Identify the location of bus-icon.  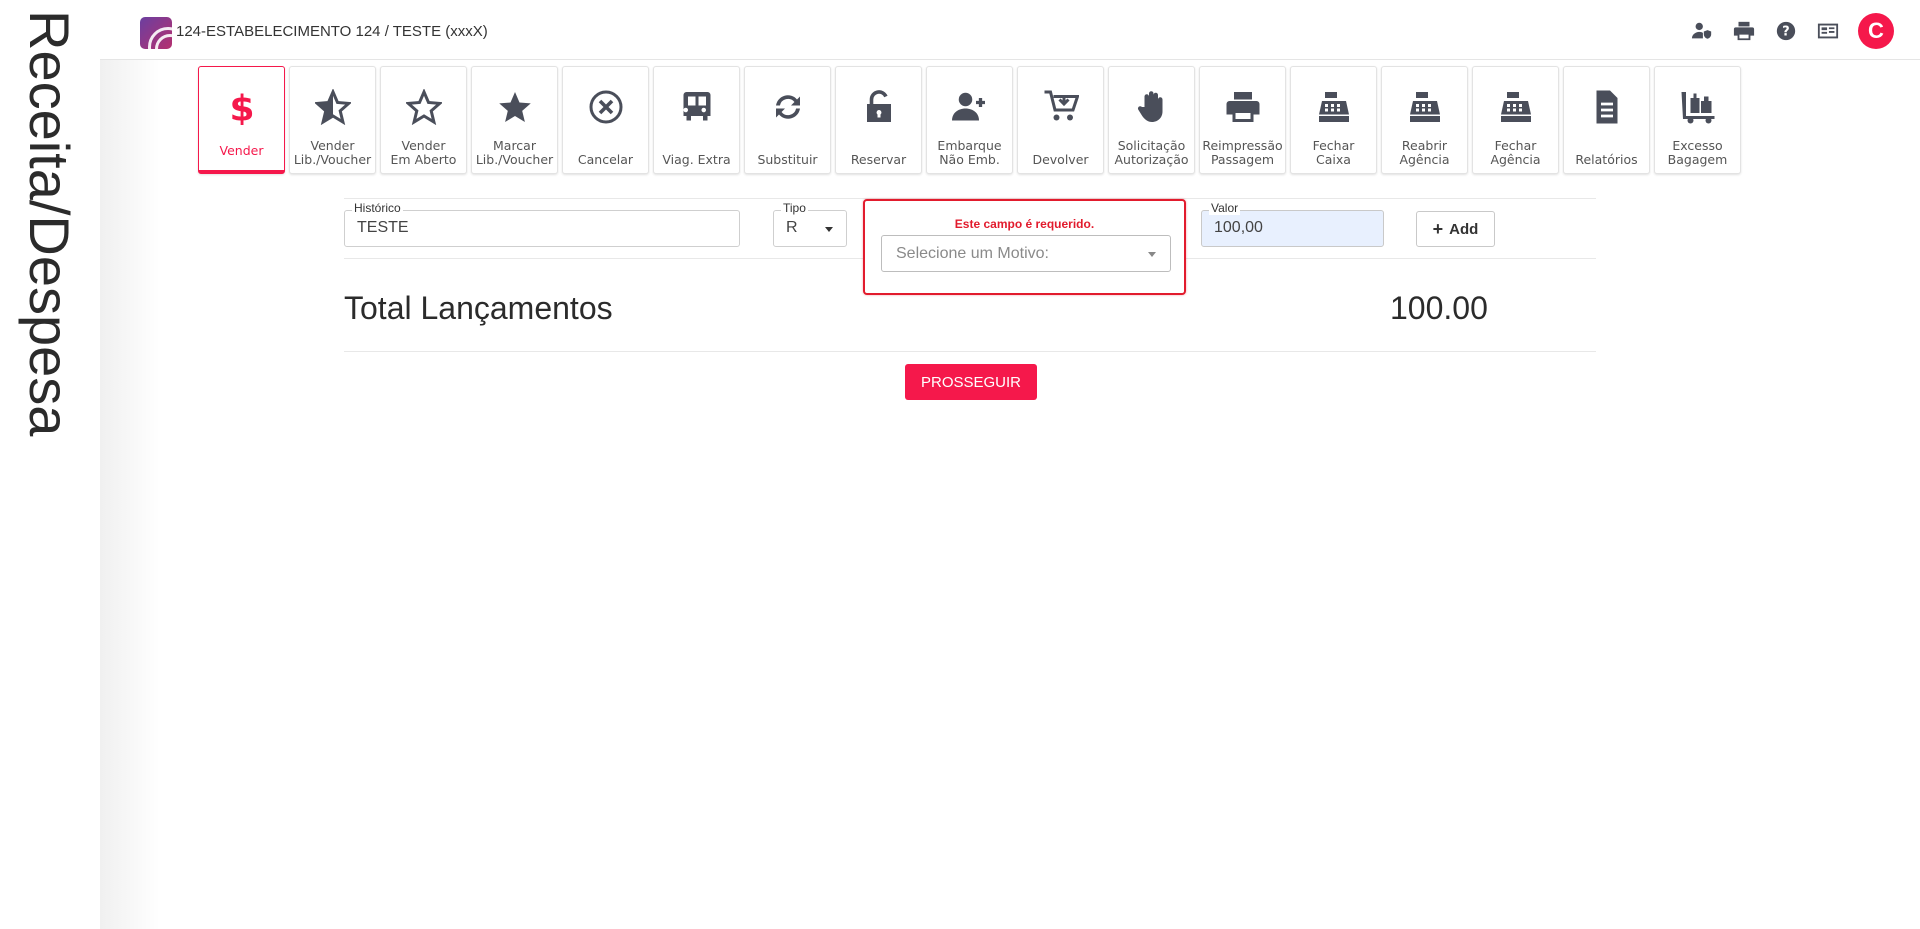
(697, 107).